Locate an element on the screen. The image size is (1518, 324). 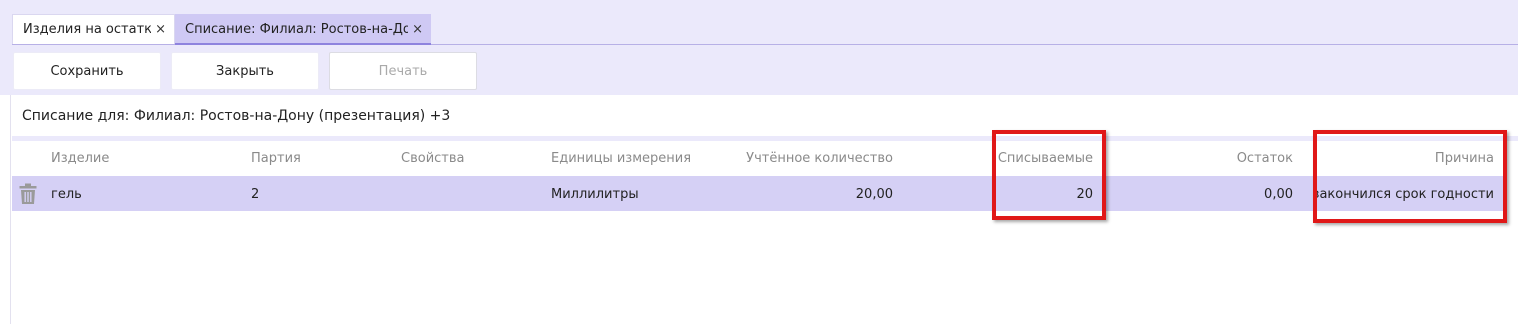
active-tab-indicator is located at coordinates (303, 44).